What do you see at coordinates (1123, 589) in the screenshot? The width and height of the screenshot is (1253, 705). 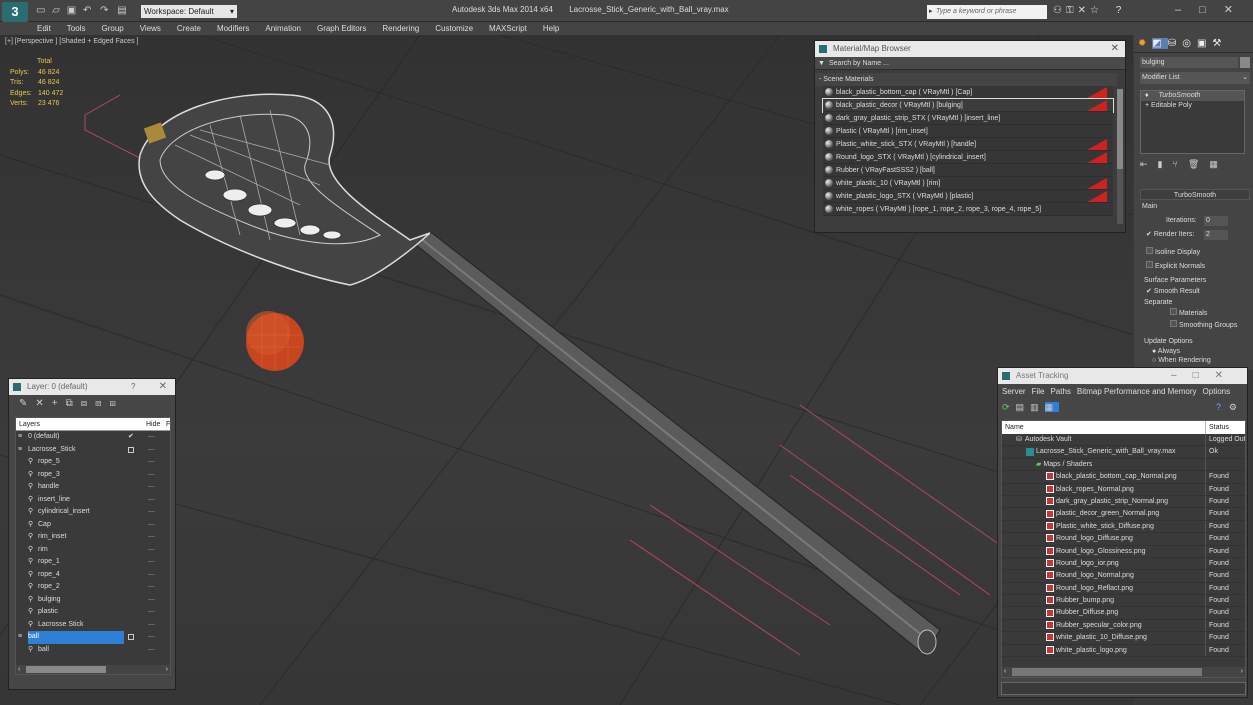 I see `asset-row: Round_logo_Reflact.png Found` at bounding box center [1123, 589].